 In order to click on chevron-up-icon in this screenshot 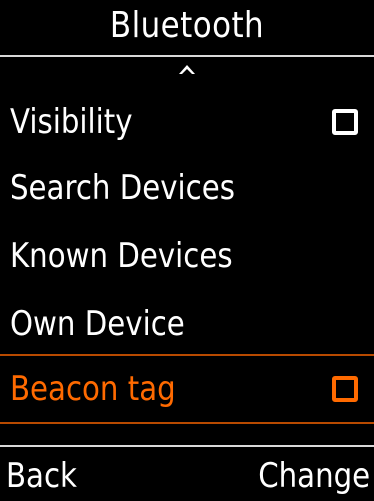, I will do `click(187, 69)`.